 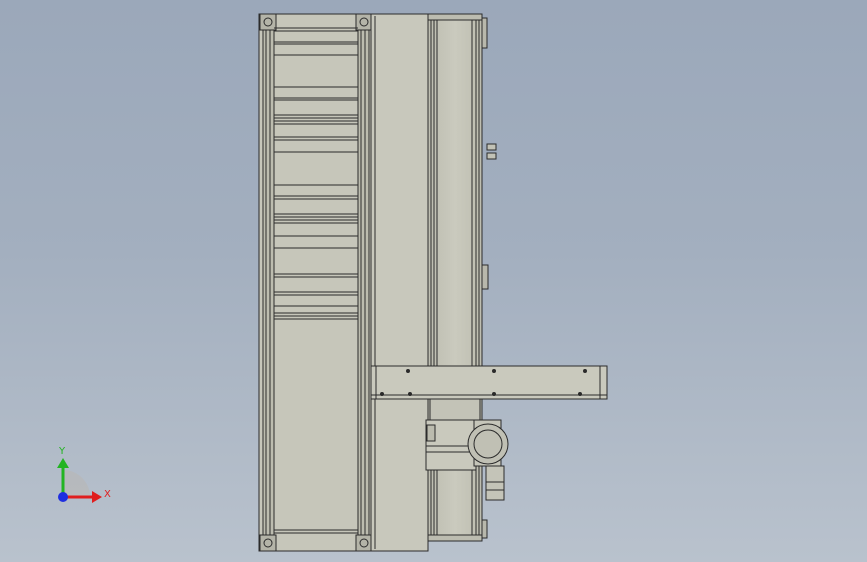 I want to click on conveyor-frame, so click(x=315, y=282).